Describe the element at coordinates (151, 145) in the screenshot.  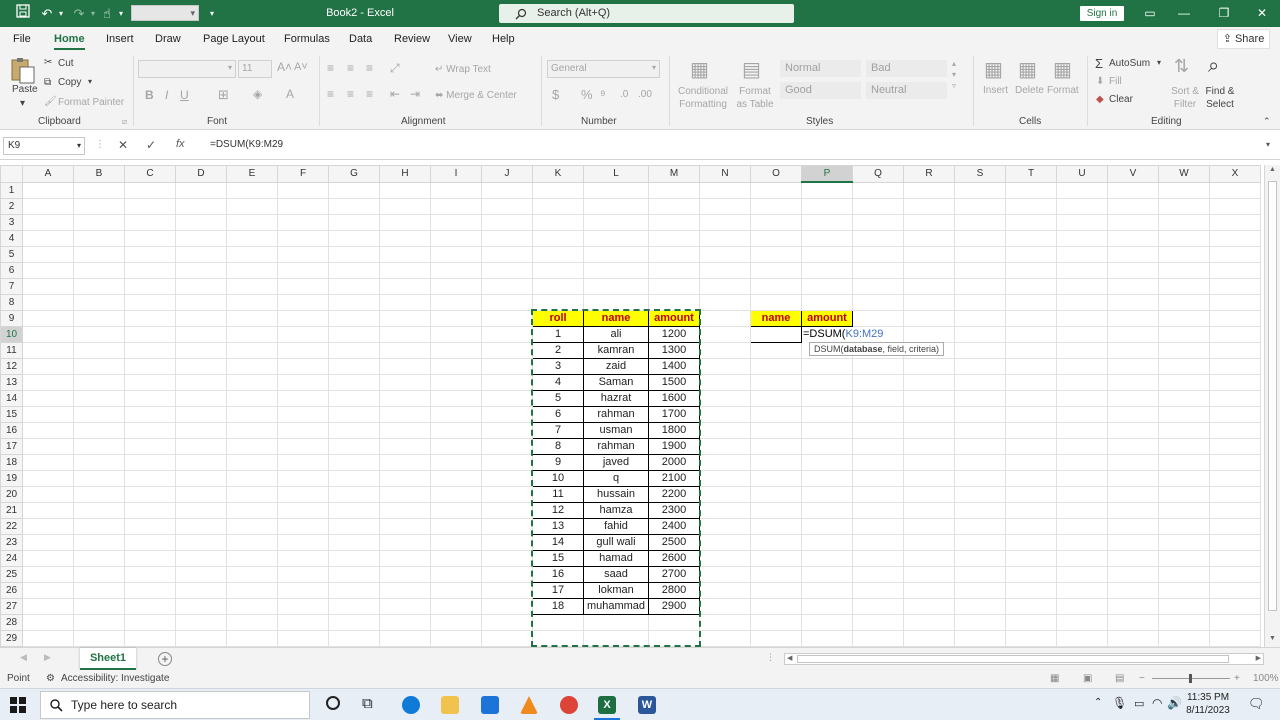
I see `enter-icon: ✓` at that location.